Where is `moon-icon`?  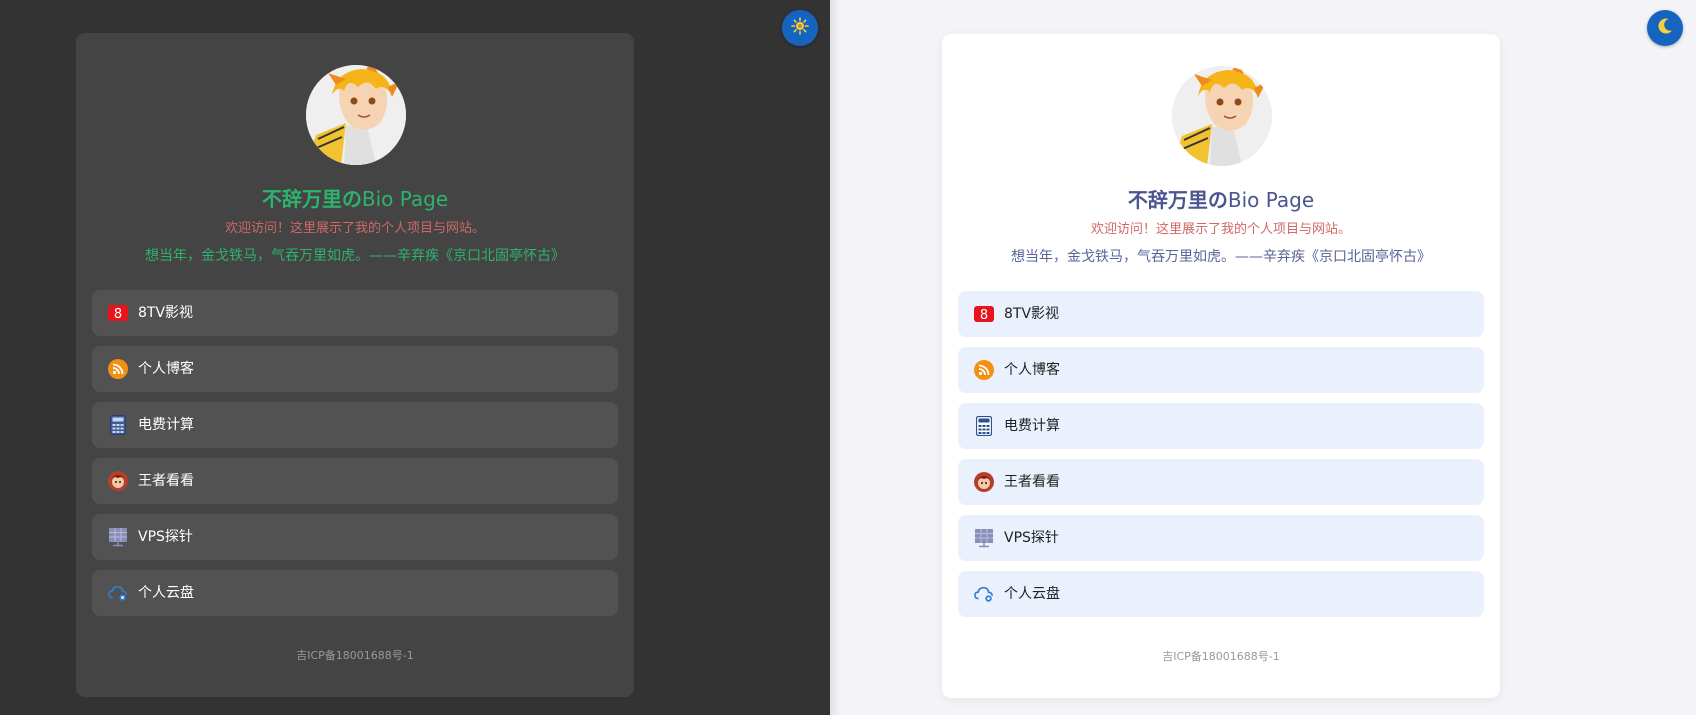 moon-icon is located at coordinates (1665, 28).